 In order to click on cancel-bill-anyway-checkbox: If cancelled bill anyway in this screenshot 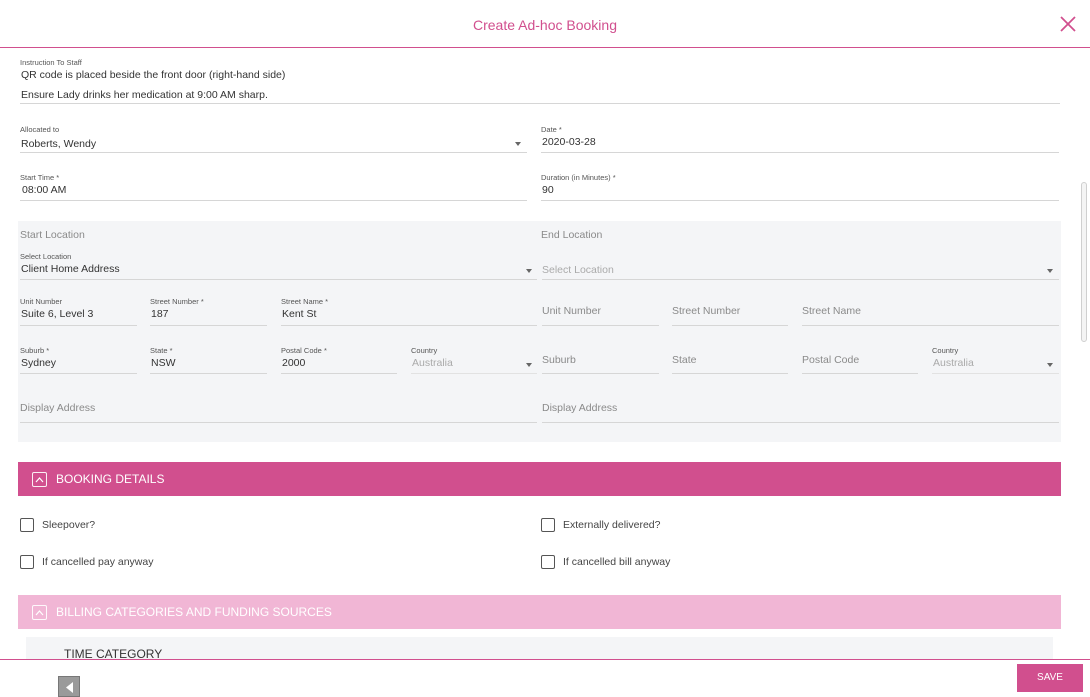, I will do `click(605, 562)`.